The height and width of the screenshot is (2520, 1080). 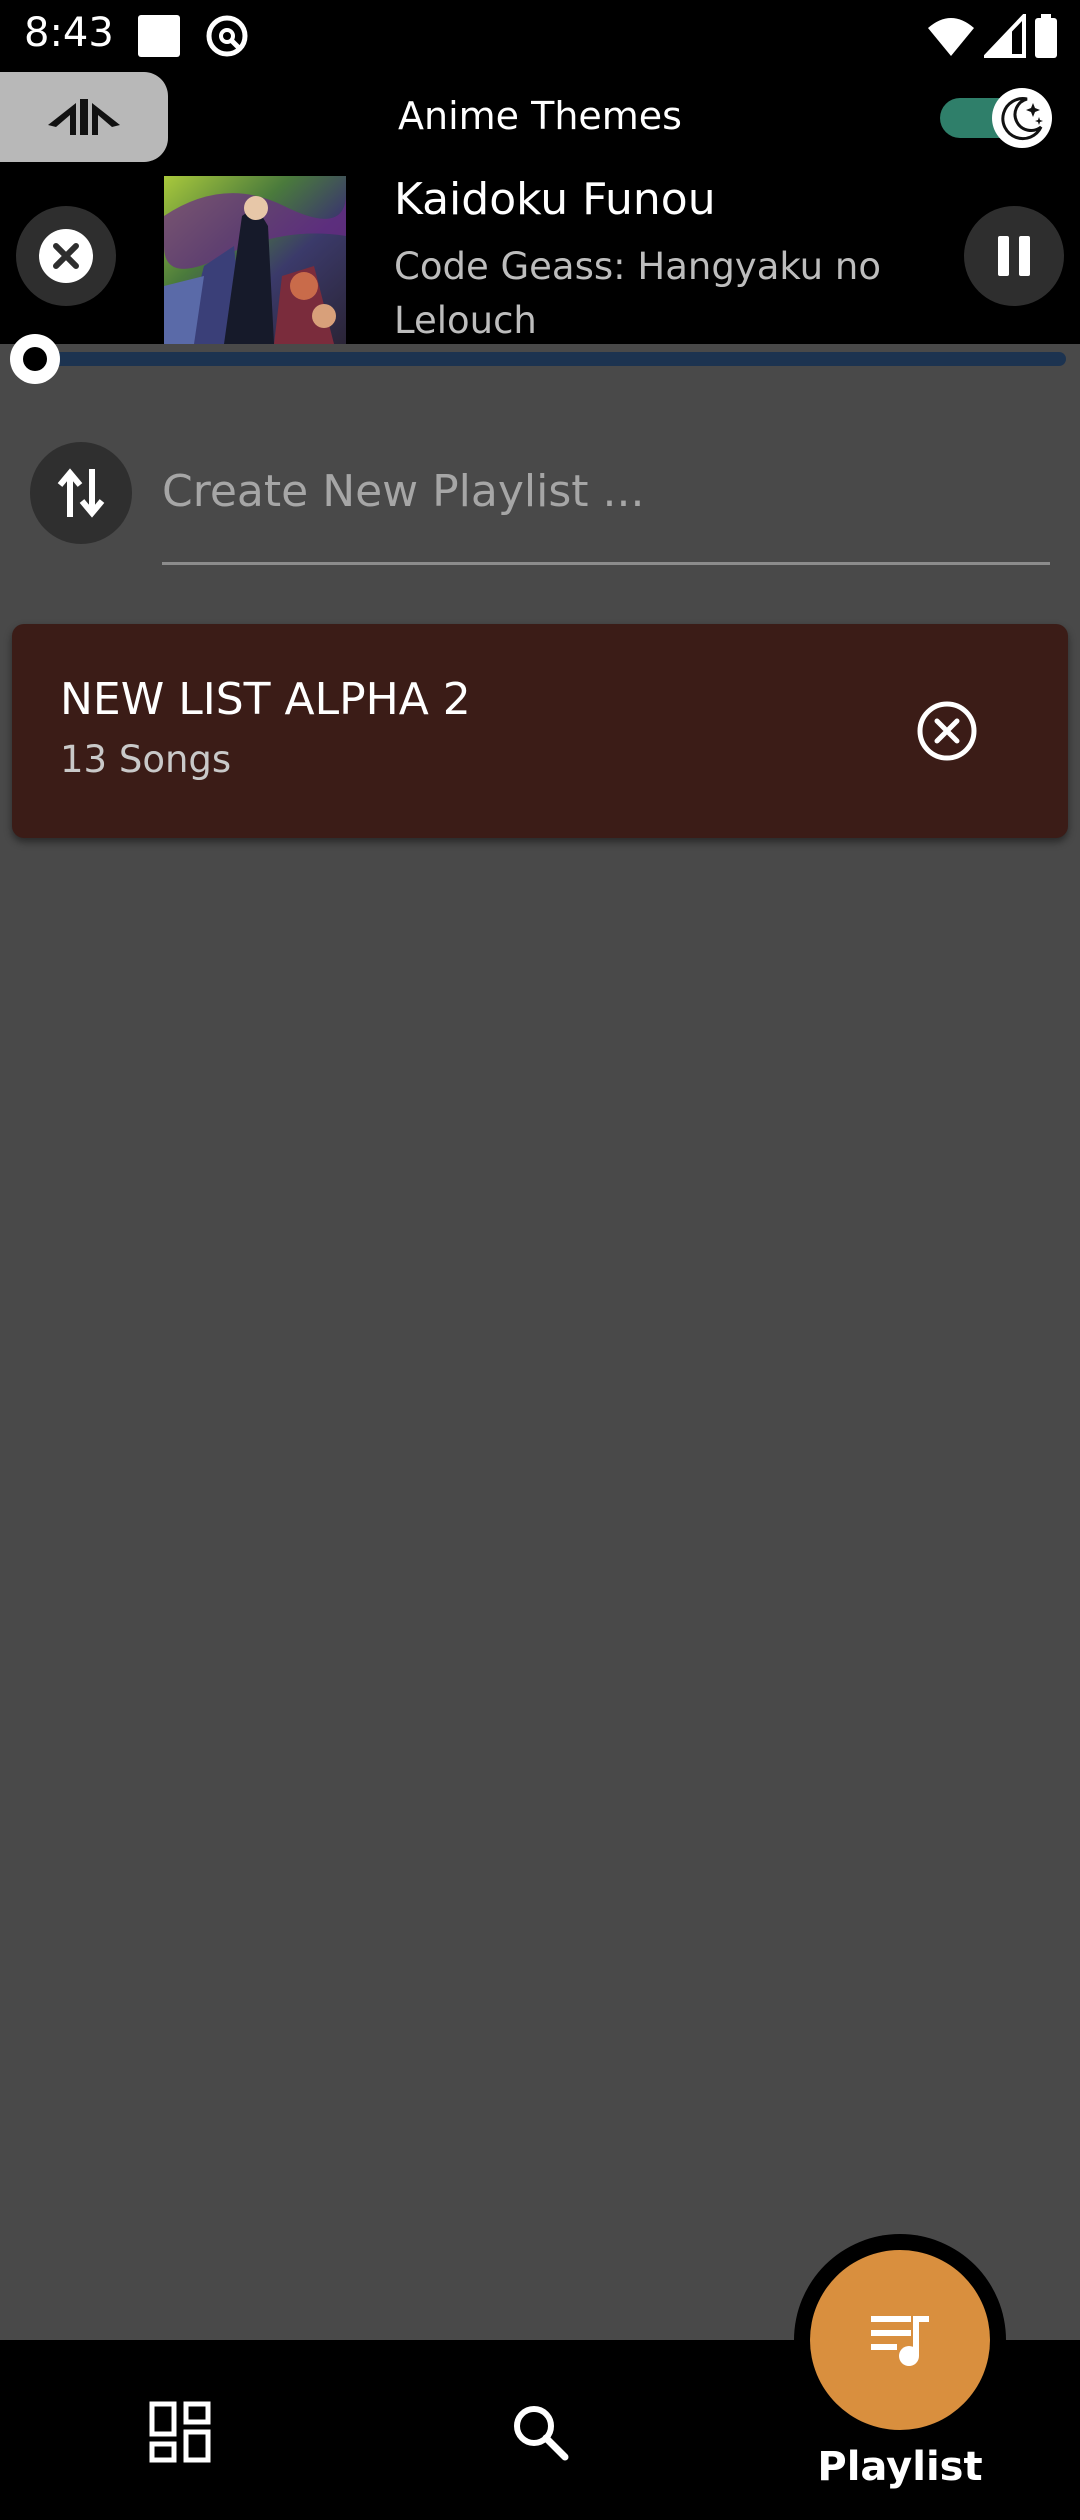 What do you see at coordinates (606, 507) in the screenshot?
I see `create-playlist-input` at bounding box center [606, 507].